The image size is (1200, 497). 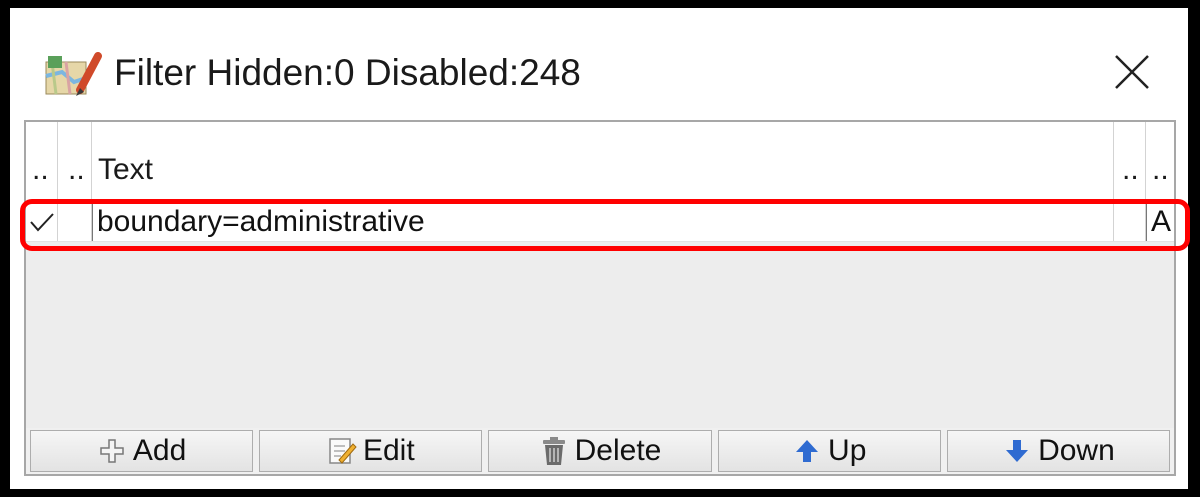 What do you see at coordinates (347, 72) in the screenshot?
I see `window-title: Filter Hidden:0 Disabled:248` at bounding box center [347, 72].